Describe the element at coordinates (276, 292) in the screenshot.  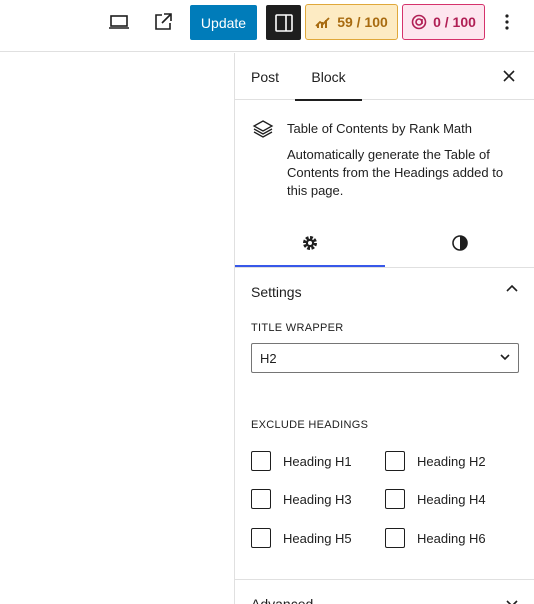
I see `settings-panel-title: Settings` at that location.